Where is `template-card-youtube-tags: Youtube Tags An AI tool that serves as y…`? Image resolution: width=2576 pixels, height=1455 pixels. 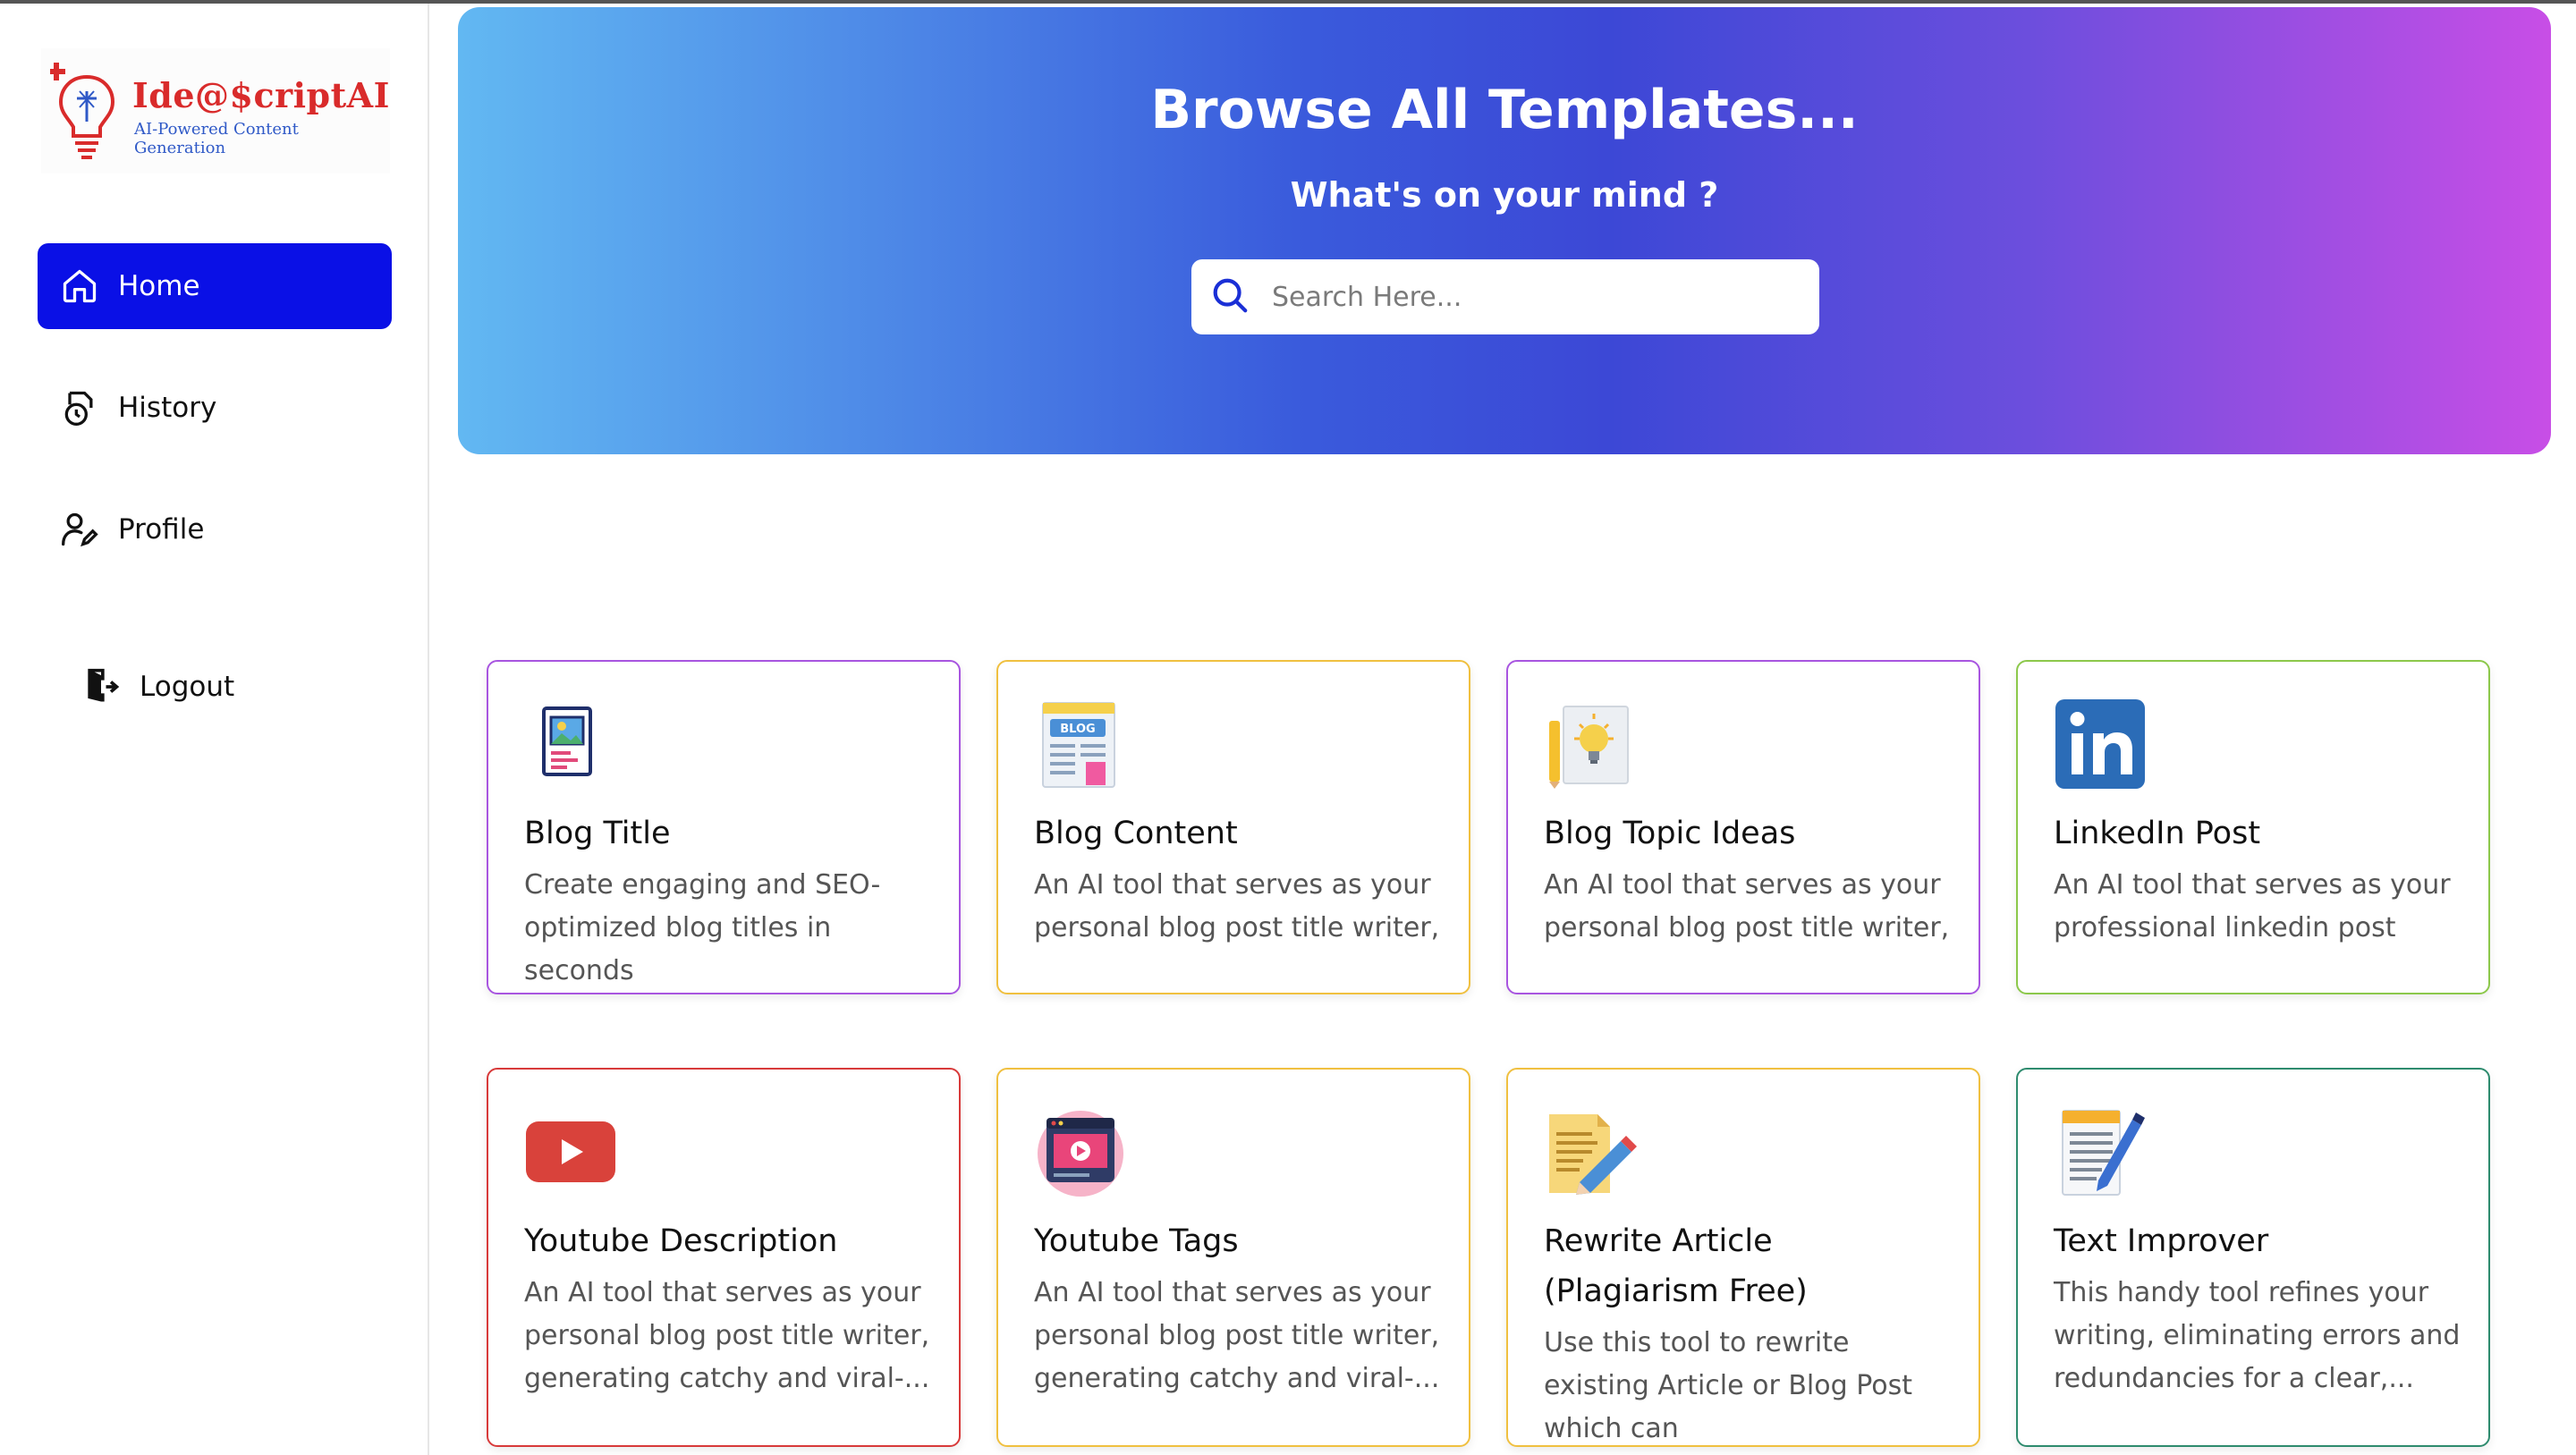 template-card-youtube-tags: Youtube Tags An AI tool that serves as y… is located at coordinates (1233, 1257).